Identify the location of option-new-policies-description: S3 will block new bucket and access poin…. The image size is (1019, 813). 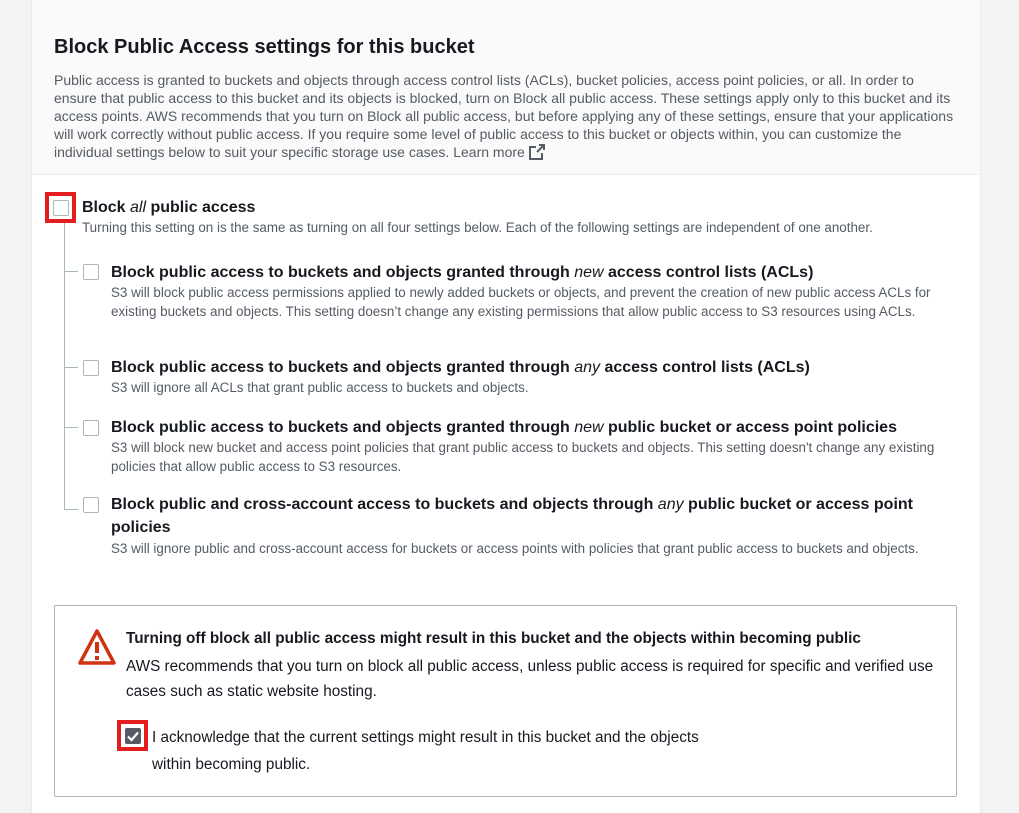
(523, 457).